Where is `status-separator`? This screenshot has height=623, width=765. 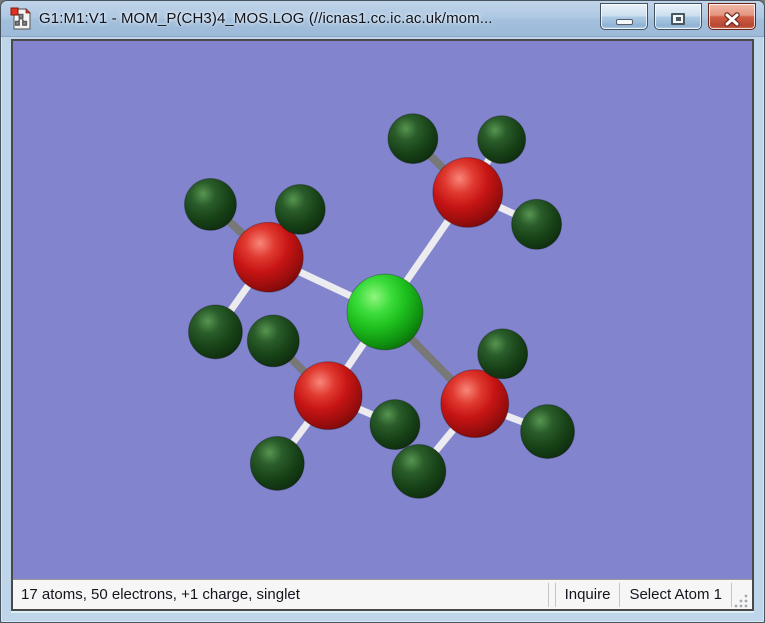 status-separator is located at coordinates (548, 594).